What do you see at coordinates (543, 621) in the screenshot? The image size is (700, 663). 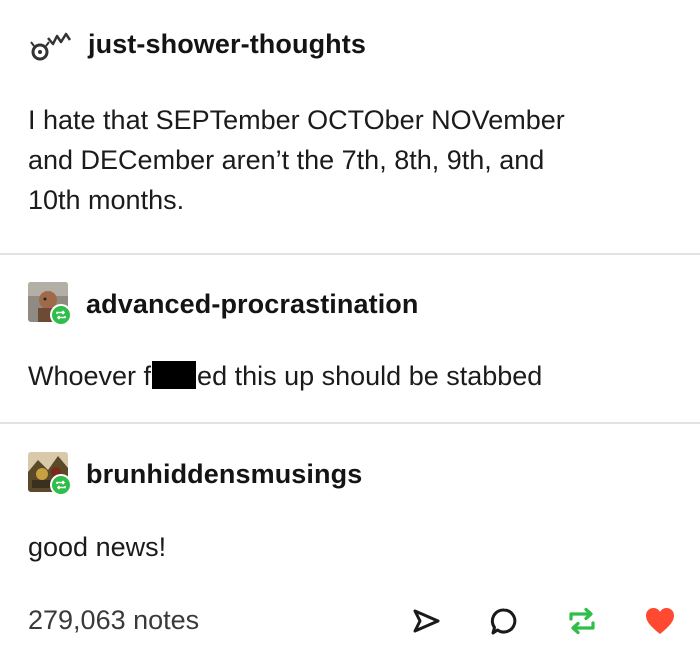 I see `post-actions` at bounding box center [543, 621].